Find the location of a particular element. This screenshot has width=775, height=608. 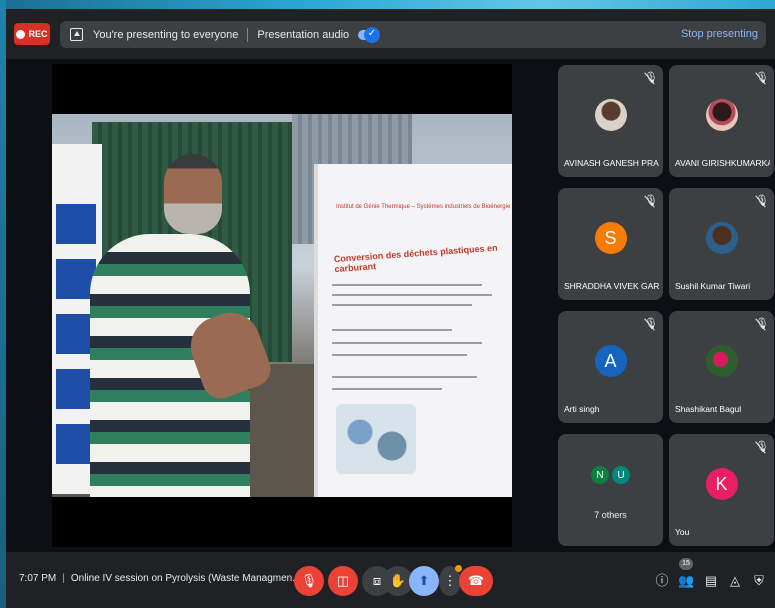

participant-tile: 🎙 Sushil Kumar Tiwari is located at coordinates (721, 244).